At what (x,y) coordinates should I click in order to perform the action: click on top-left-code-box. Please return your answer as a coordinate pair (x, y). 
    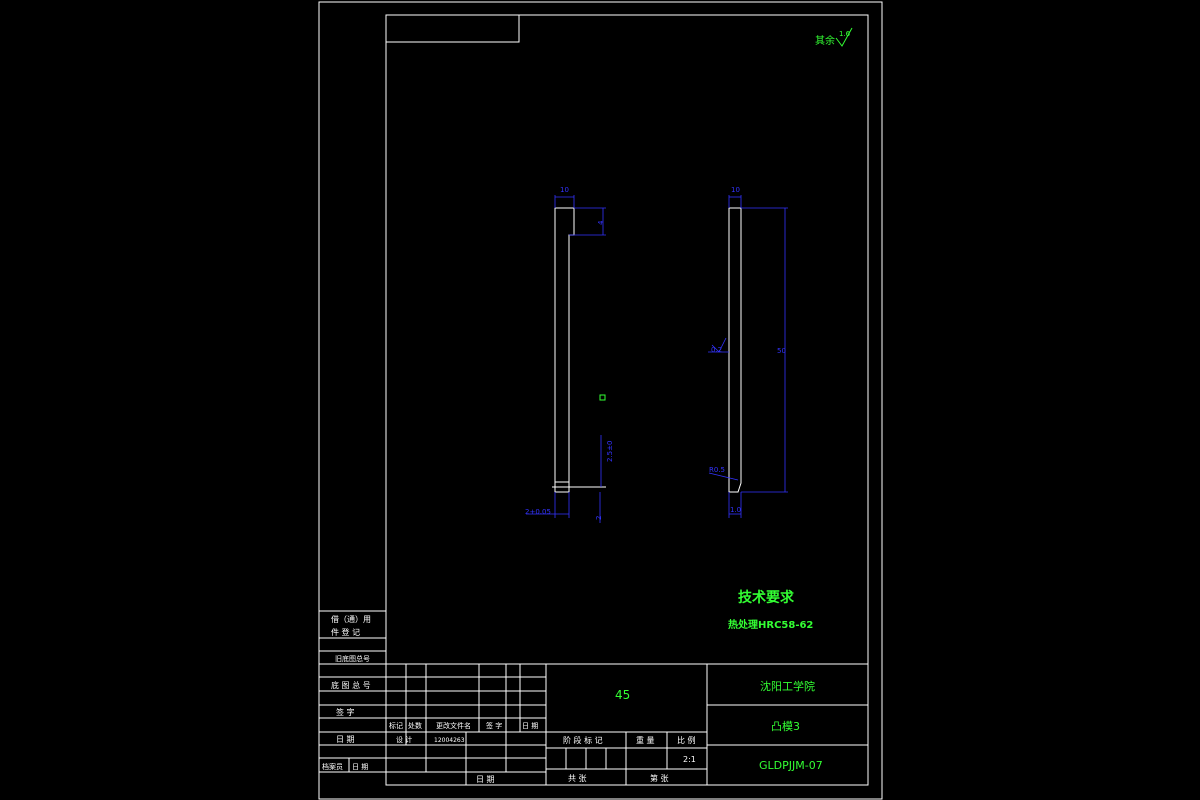
    Looking at the image, I should click on (452, 28).